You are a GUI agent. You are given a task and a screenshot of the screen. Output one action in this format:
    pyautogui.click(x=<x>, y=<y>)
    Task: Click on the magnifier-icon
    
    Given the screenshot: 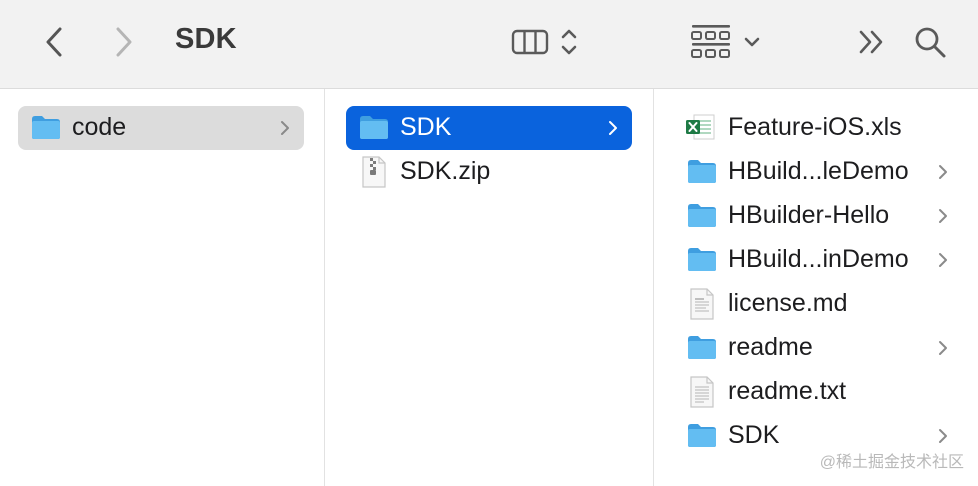 What is the action you would take?
    pyautogui.click(x=930, y=42)
    